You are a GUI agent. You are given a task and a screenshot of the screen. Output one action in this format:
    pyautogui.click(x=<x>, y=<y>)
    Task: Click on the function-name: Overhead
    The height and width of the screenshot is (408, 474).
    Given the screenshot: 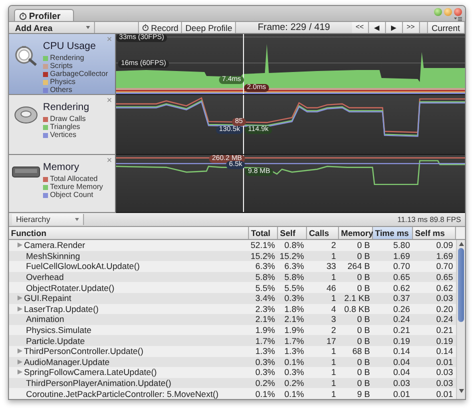 What is the action you would take?
    pyautogui.click(x=45, y=277)
    